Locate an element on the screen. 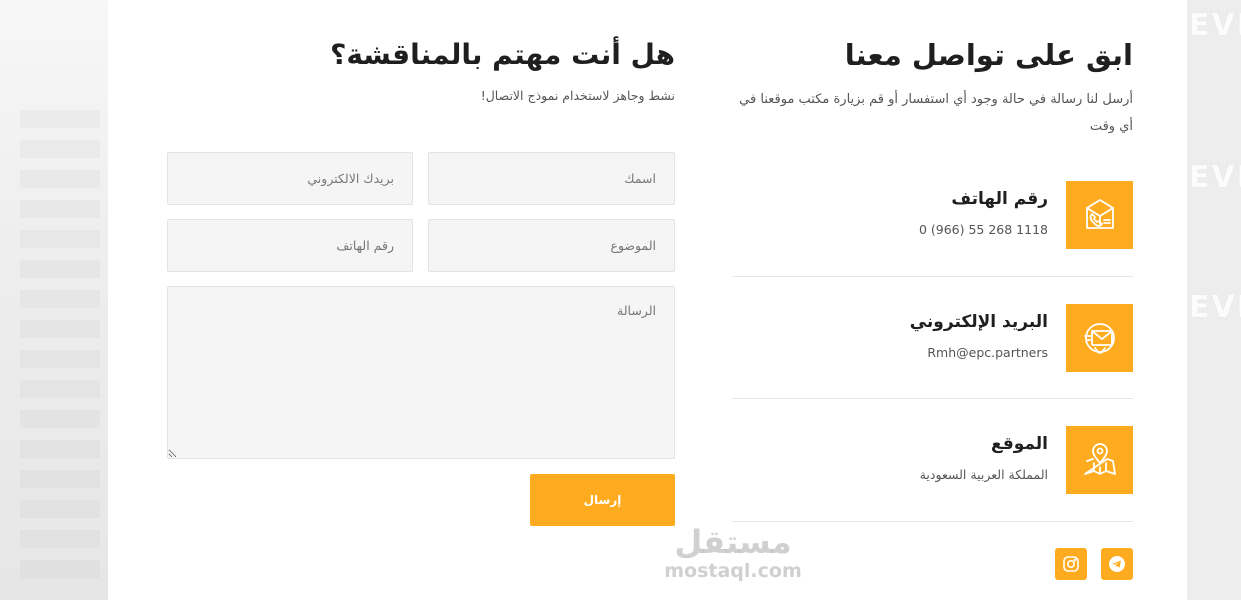  subject-input is located at coordinates (551, 245).